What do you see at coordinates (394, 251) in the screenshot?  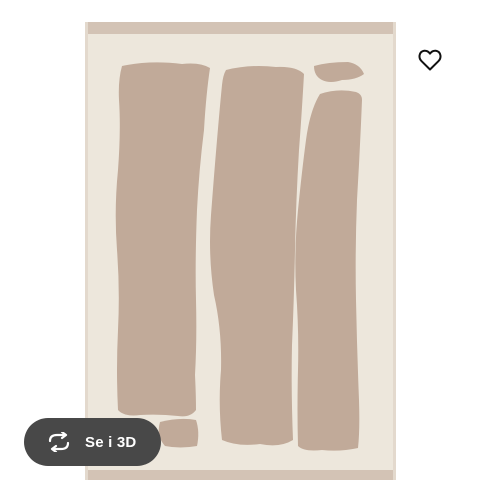 I see `rug-right-border` at bounding box center [394, 251].